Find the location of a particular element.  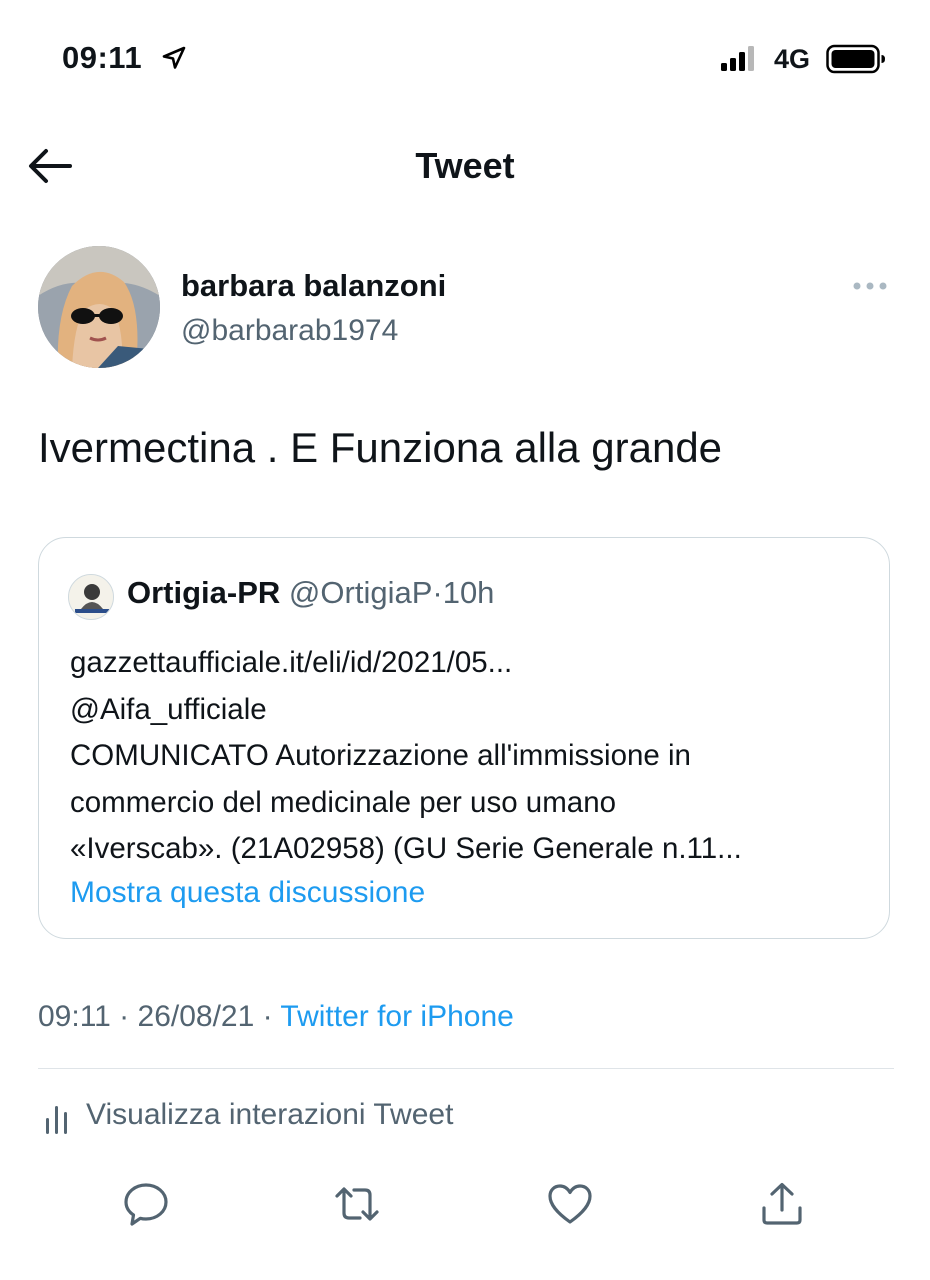

quoted-avatar-image is located at coordinates (91, 597).